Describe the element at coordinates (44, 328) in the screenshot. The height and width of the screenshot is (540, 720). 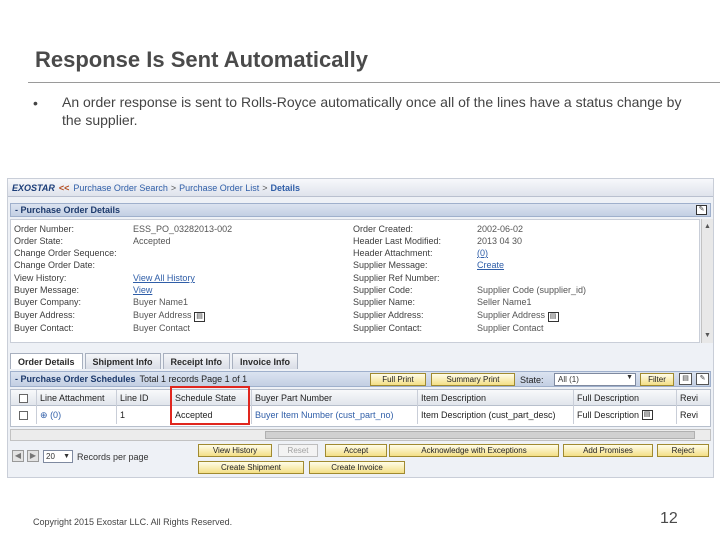
I see `detail-label: Buyer Contact:` at that location.